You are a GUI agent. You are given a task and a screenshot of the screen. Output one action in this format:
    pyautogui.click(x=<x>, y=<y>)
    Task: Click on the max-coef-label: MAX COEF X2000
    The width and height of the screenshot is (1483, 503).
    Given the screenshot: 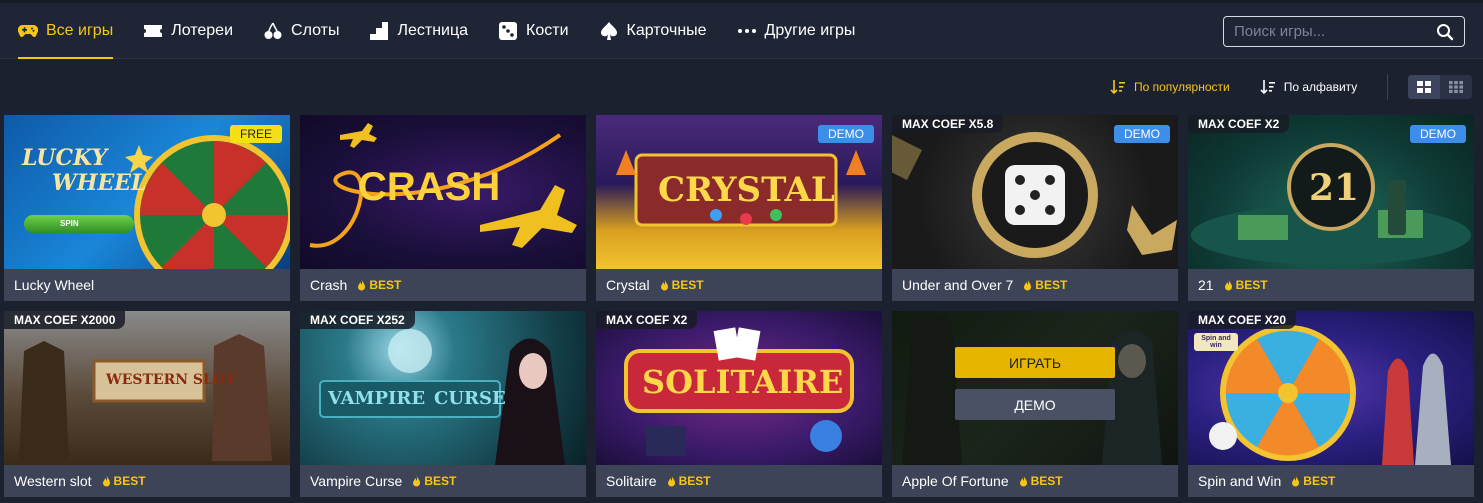 What is the action you would take?
    pyautogui.click(x=65, y=320)
    